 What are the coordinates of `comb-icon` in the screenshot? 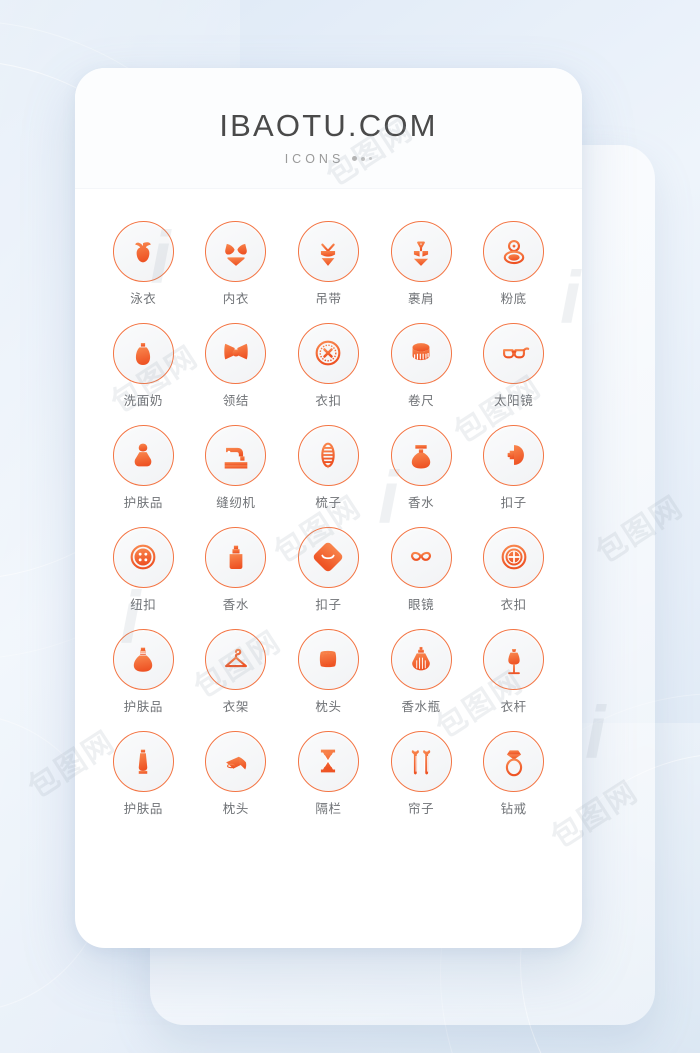 It's located at (328, 455).